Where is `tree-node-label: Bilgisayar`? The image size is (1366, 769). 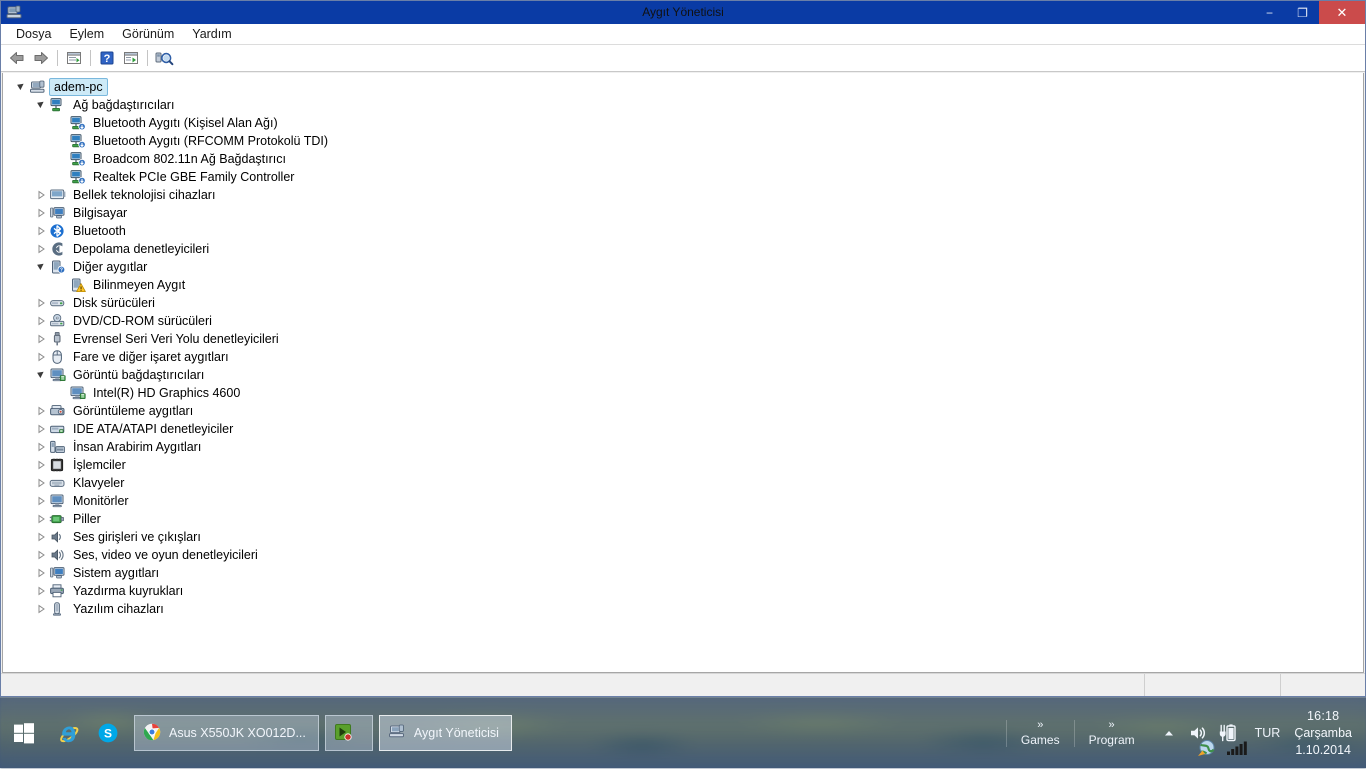 tree-node-label: Bilgisayar is located at coordinates (100, 213).